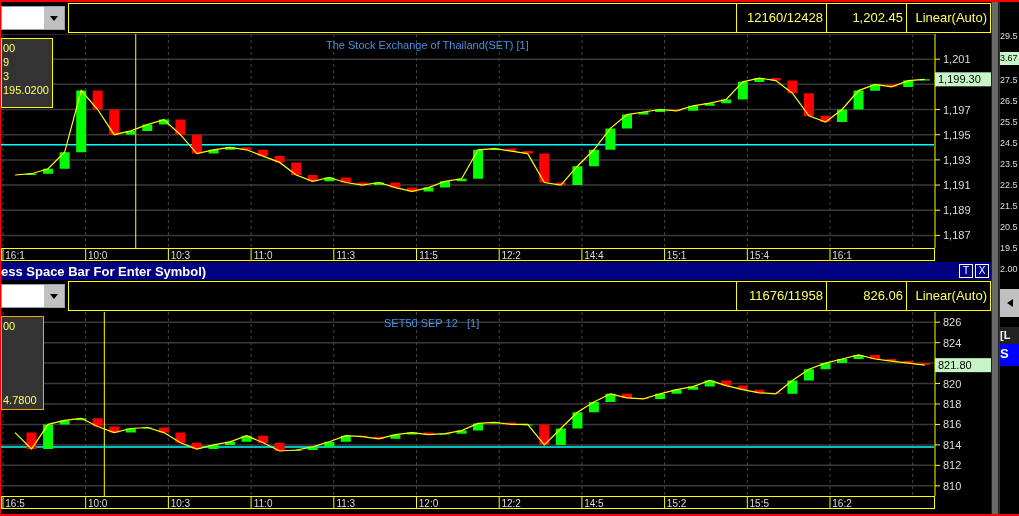  I want to click on chart-title: SET50 SEP 12 [1], so click(432, 323).